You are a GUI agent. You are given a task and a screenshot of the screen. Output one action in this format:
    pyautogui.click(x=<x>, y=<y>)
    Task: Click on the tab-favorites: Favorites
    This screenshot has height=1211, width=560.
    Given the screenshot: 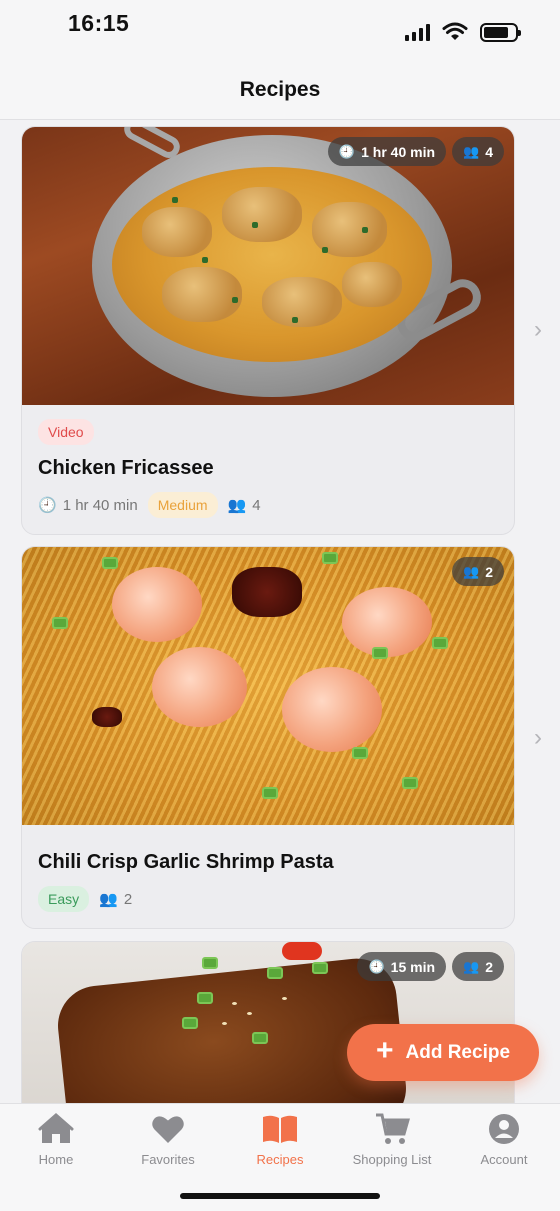 What is the action you would take?
    pyautogui.click(x=168, y=1139)
    